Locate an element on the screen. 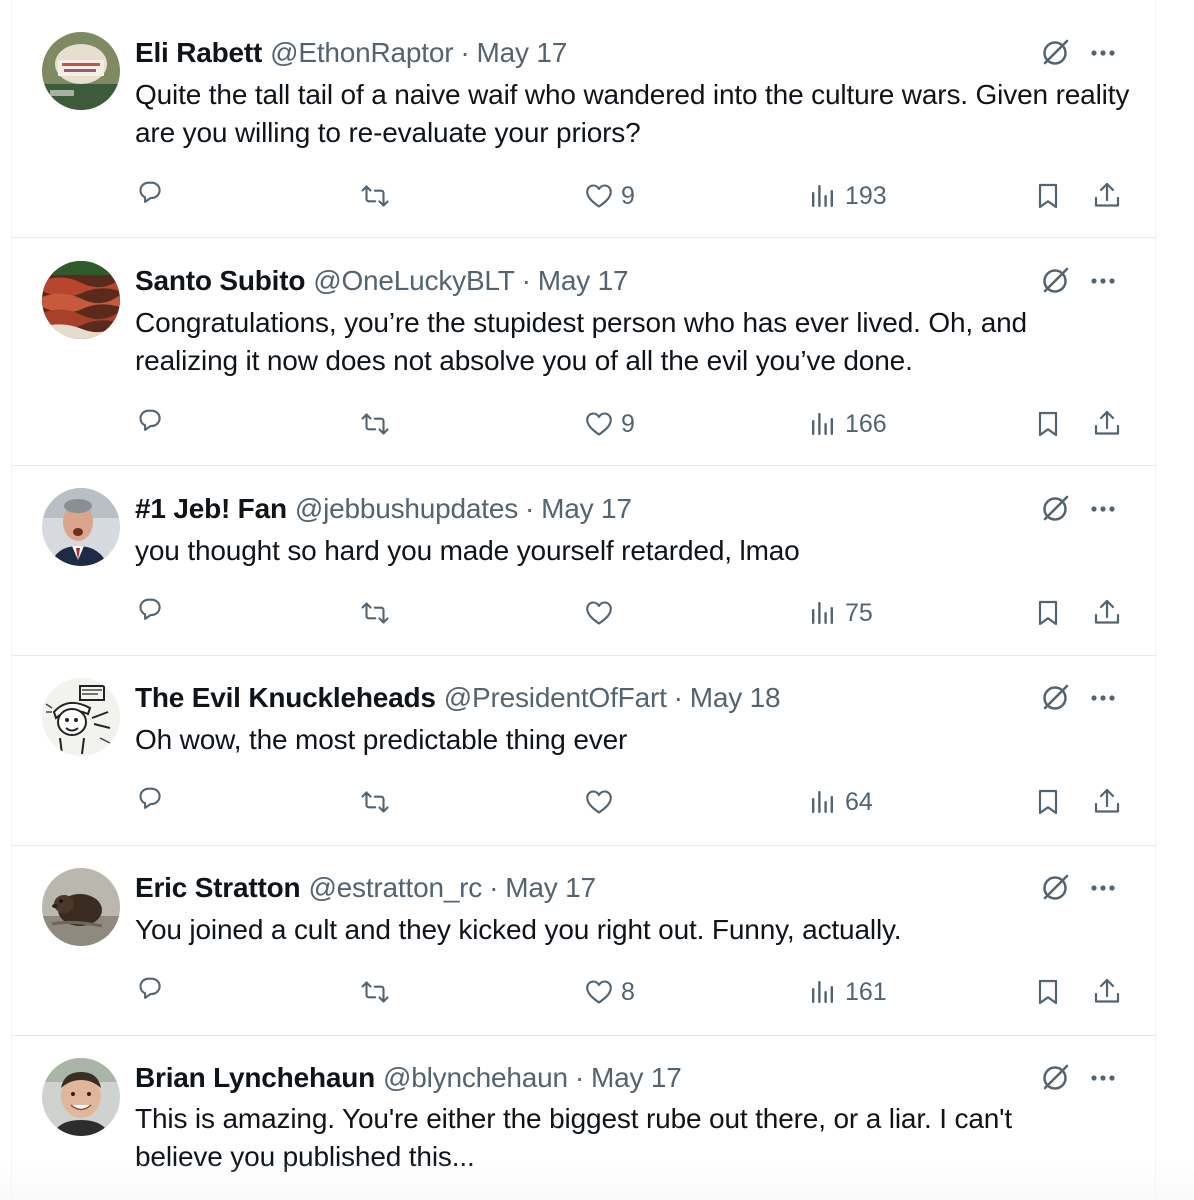  author-name: Eric Stratton is located at coordinates (218, 888).